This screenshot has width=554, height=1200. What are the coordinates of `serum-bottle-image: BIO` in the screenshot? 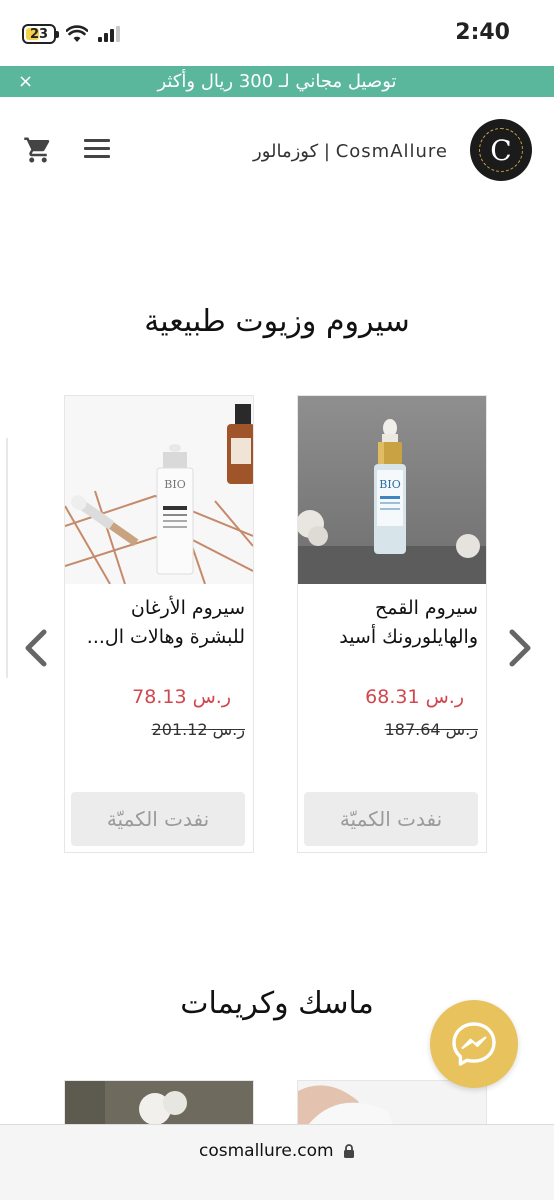 It's located at (392, 490).